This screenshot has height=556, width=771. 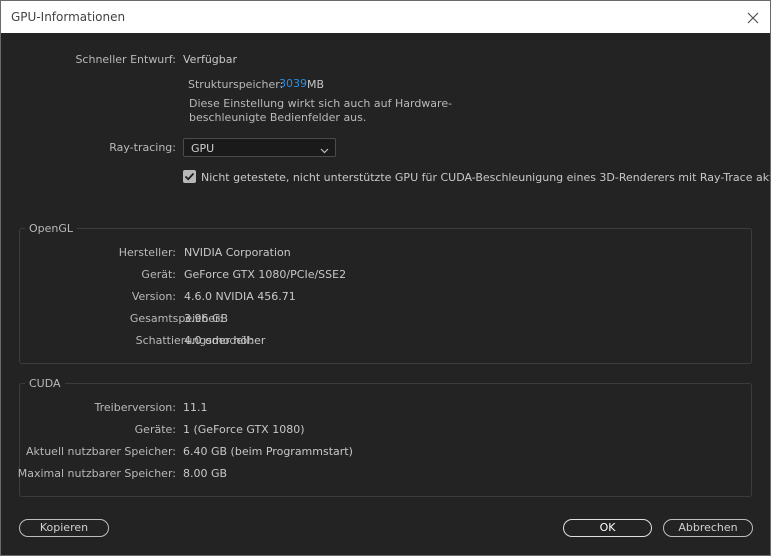 I want to click on opengl-shader-model-value: 4.0 oder höher, so click(x=225, y=340).